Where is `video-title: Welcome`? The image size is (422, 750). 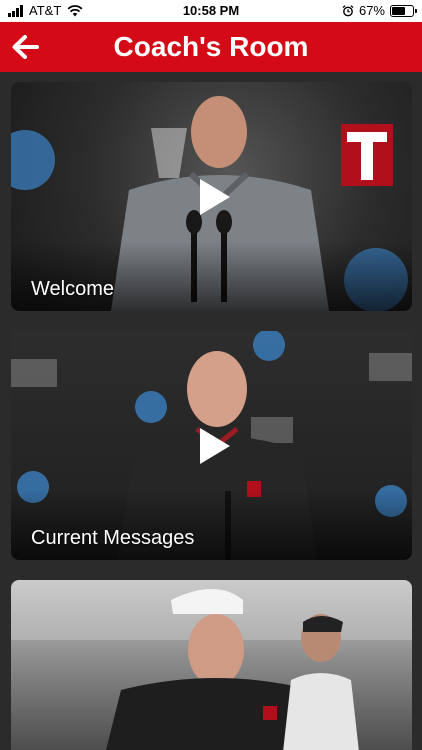 video-title: Welcome is located at coordinates (72, 289).